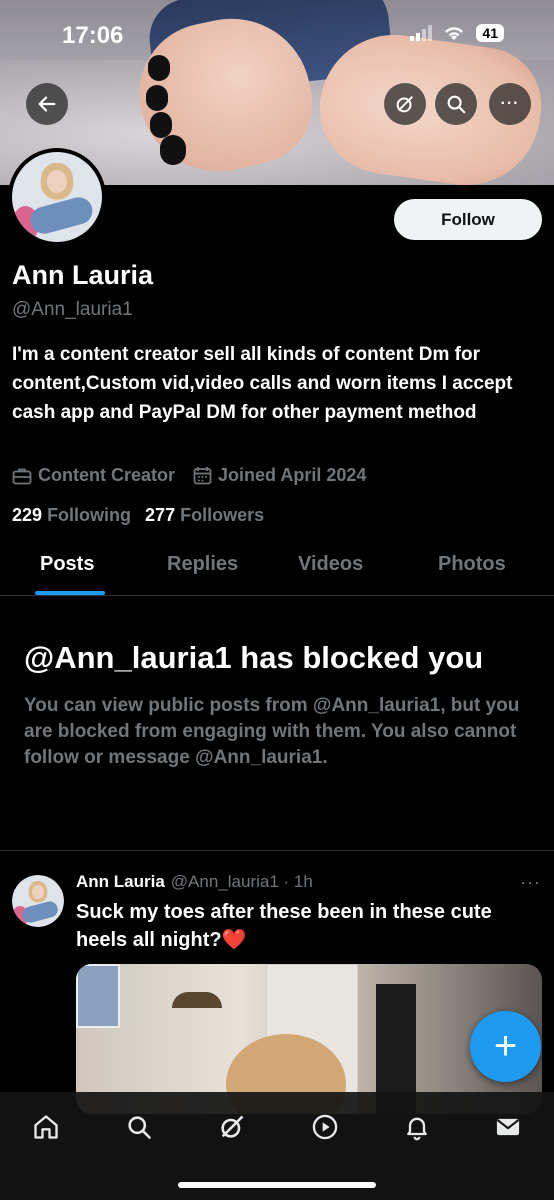 The image size is (554, 1200). I want to click on tab-photos: Photos, so click(472, 564).